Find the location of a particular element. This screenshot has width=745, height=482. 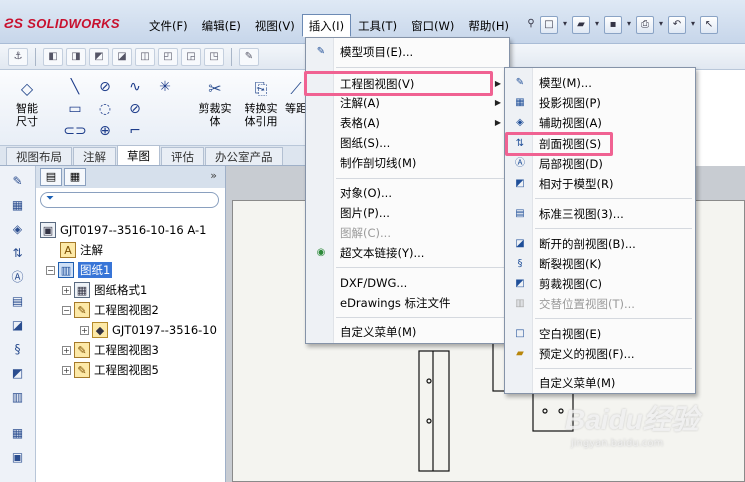

print-icon: ⎙ is located at coordinates (645, 25).